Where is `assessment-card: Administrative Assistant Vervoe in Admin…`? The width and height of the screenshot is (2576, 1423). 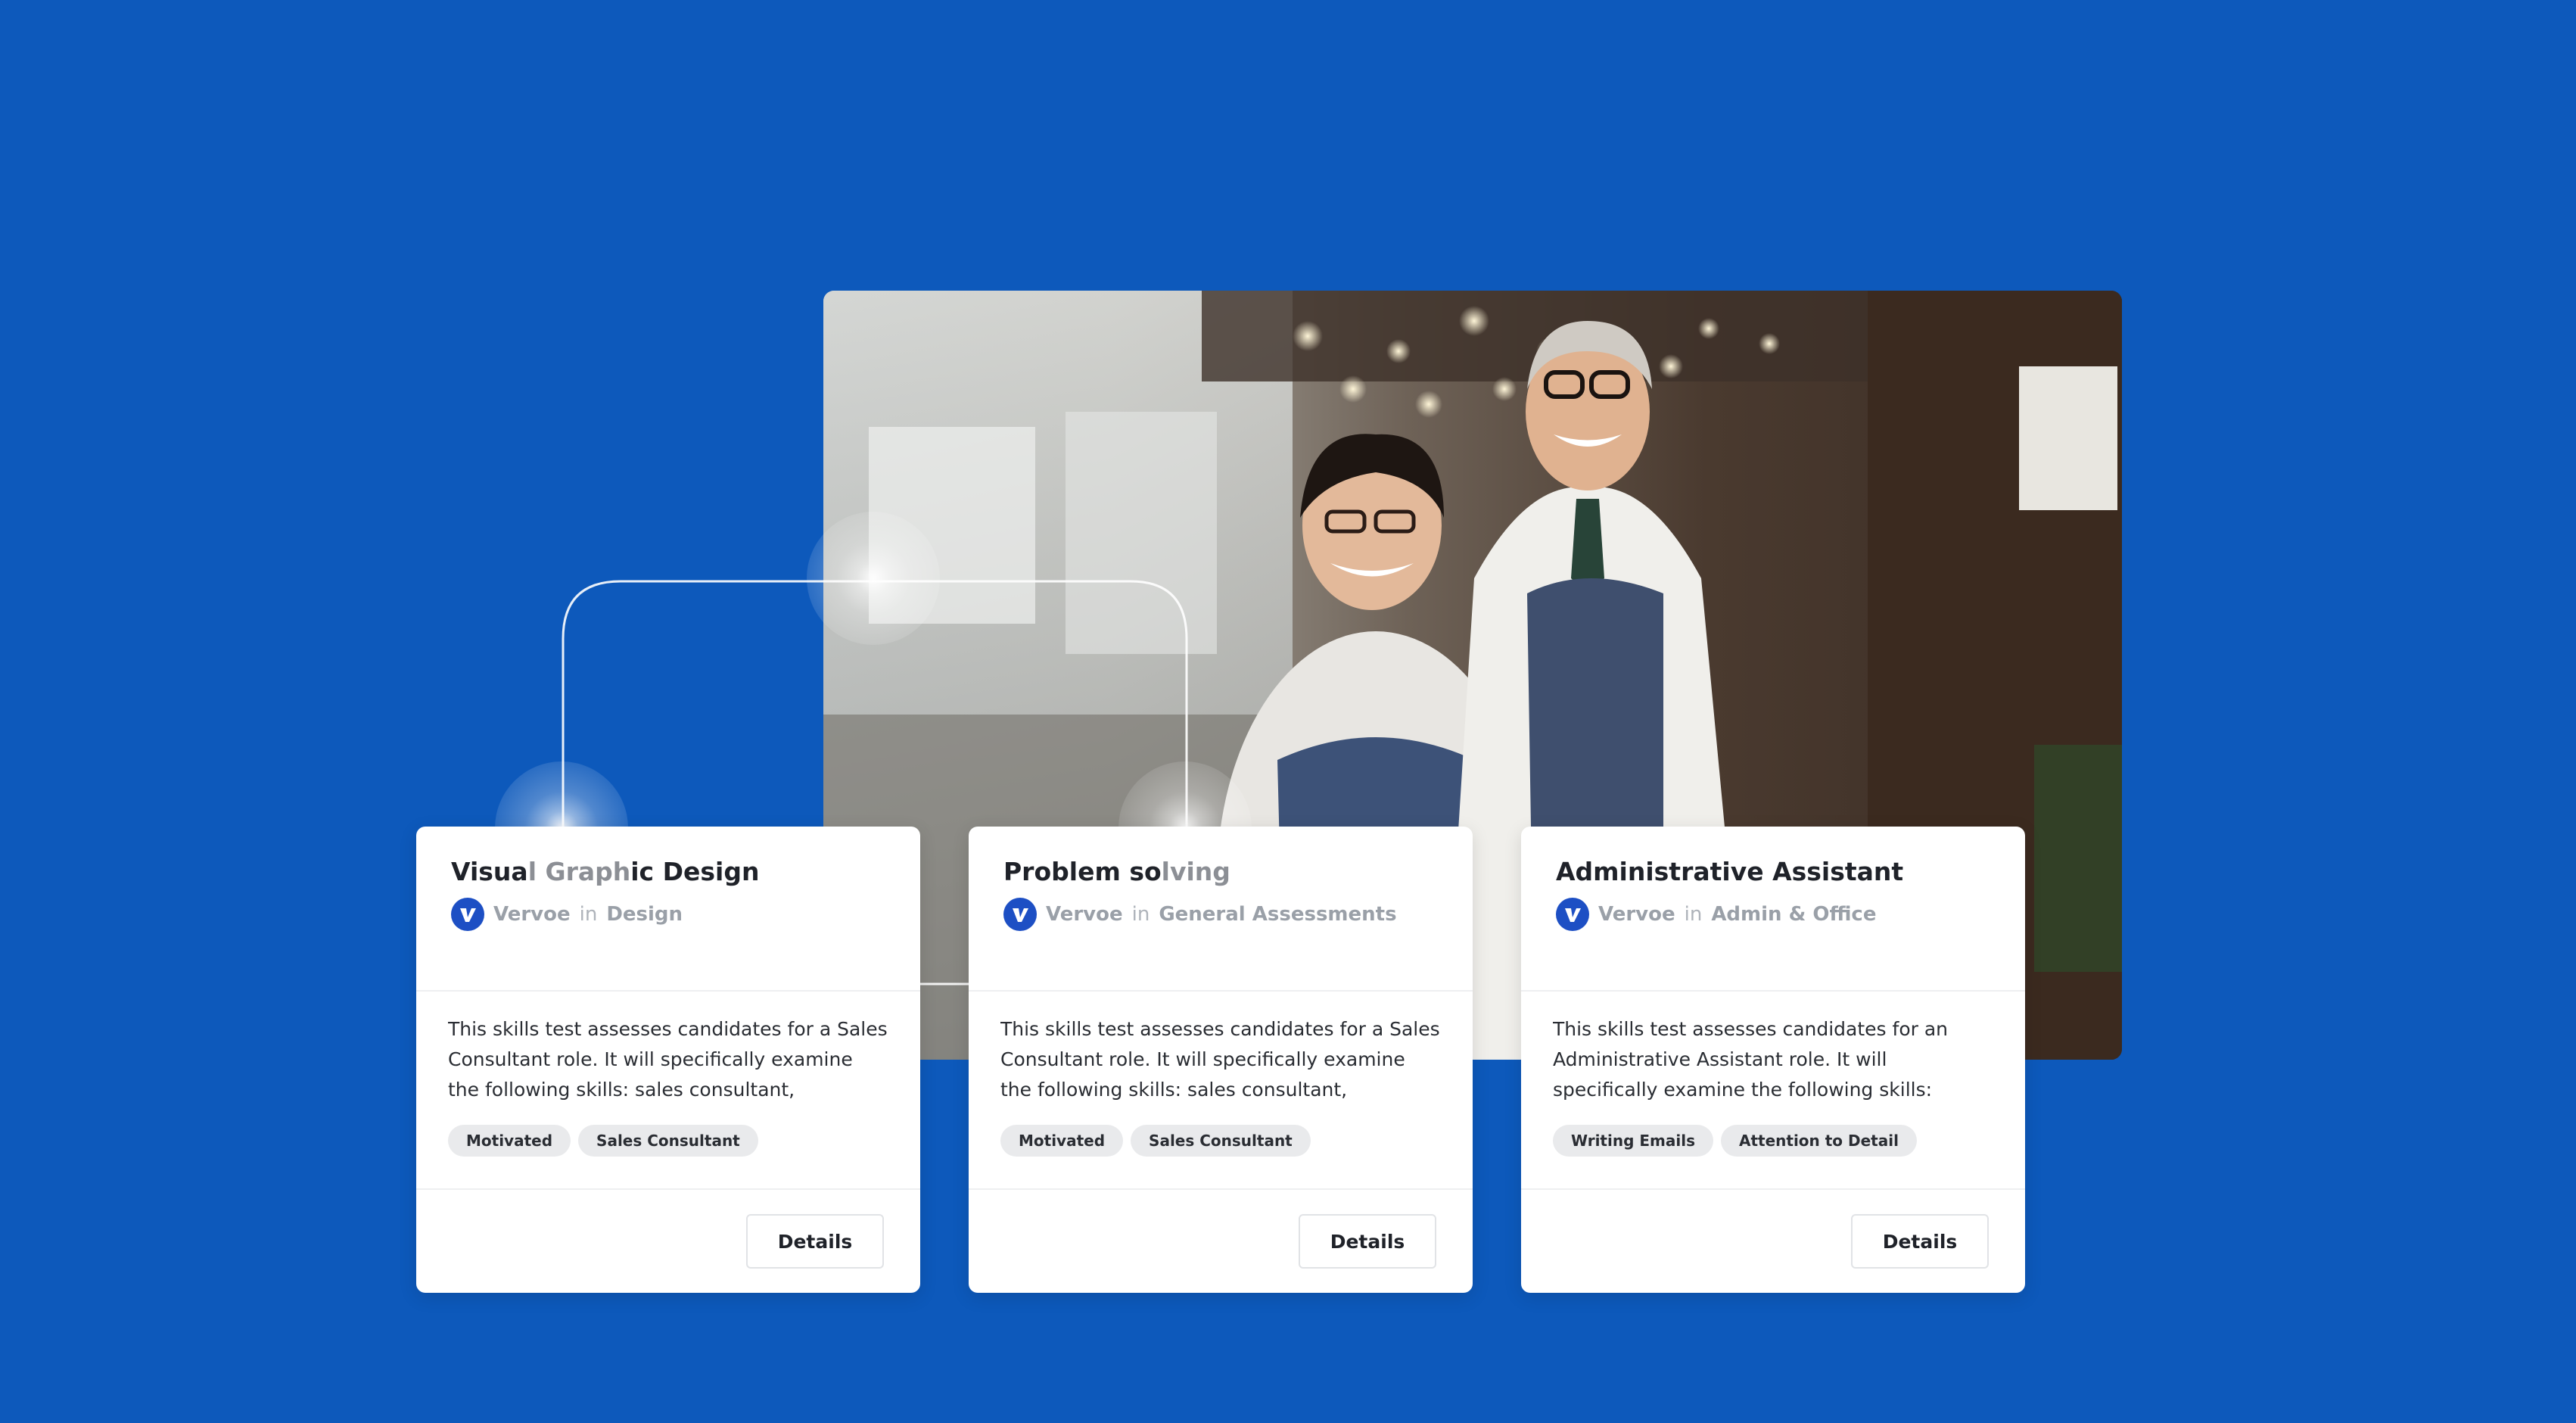 assessment-card: Administrative Assistant Vervoe in Admin… is located at coordinates (1773, 1060).